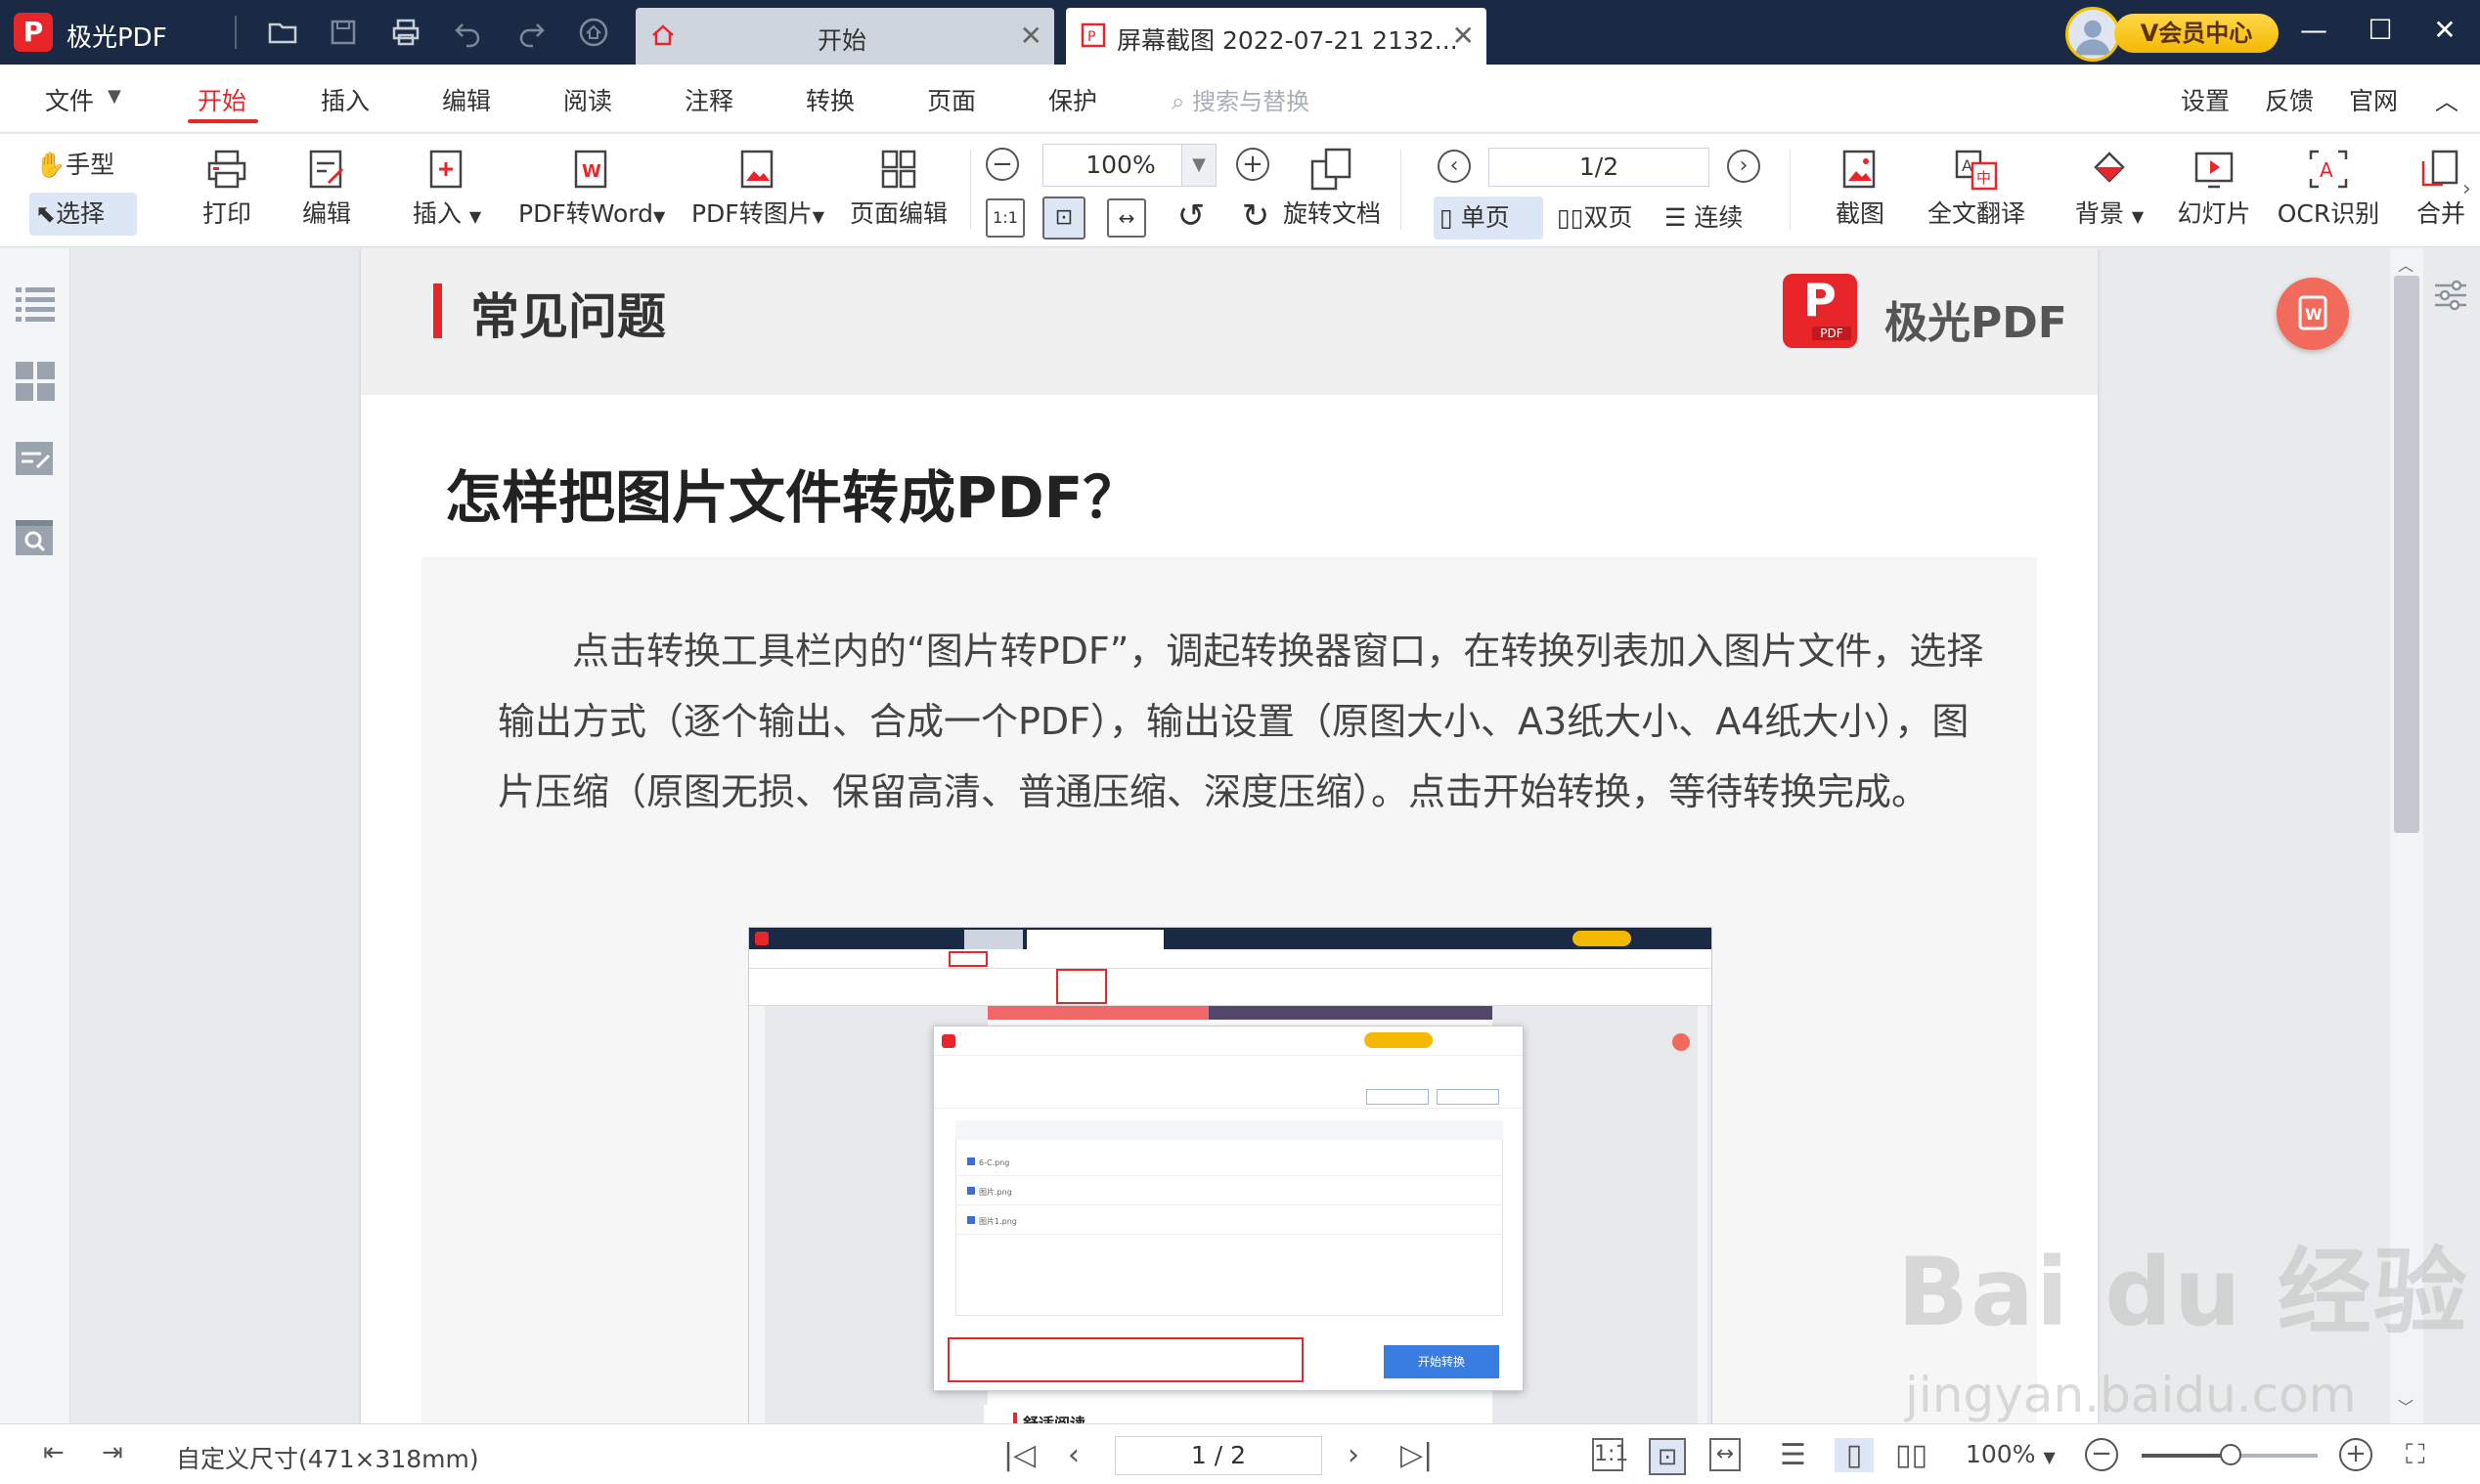  I want to click on annotations-icon, so click(35, 459).